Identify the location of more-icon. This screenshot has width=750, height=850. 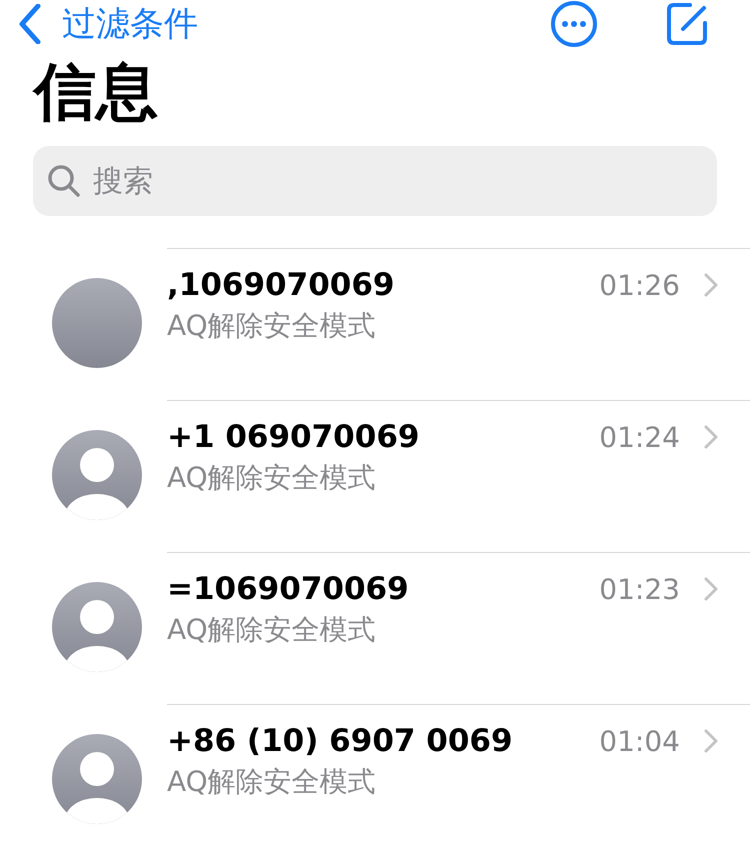
(574, 24).